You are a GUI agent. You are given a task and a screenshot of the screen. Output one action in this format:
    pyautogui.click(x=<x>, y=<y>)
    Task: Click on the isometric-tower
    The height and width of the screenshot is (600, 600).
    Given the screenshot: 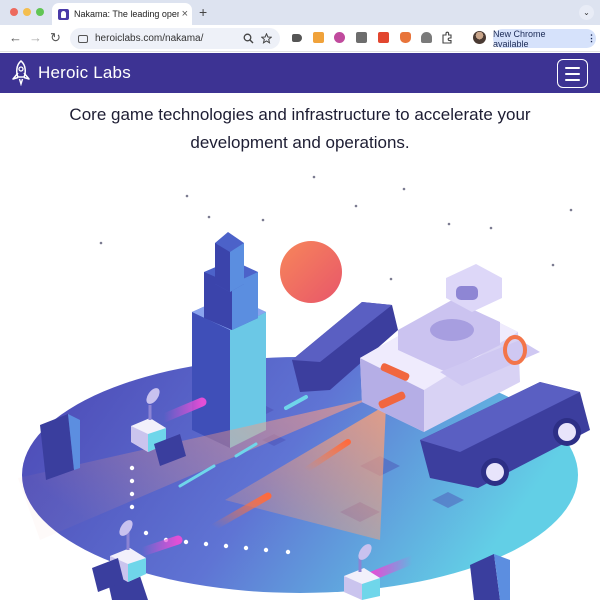 What is the action you would take?
    pyautogui.click(x=229, y=340)
    